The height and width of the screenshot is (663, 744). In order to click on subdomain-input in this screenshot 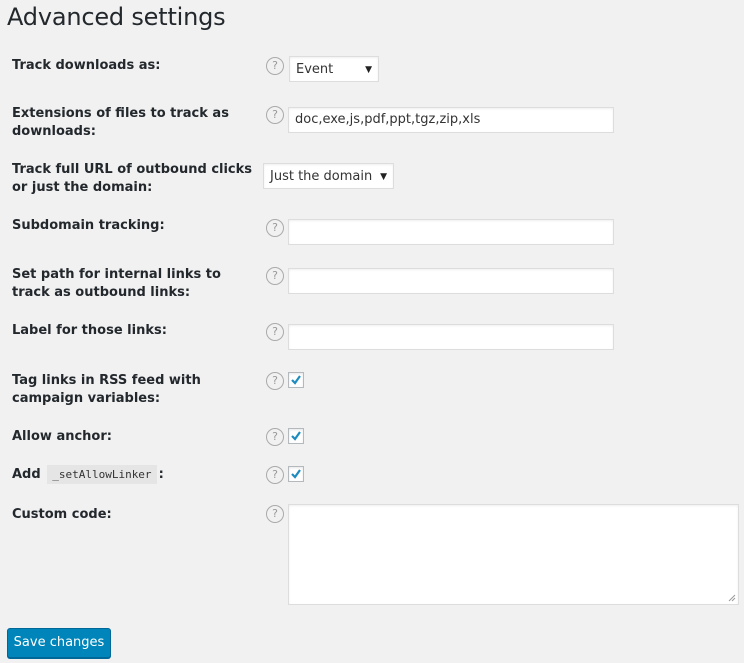, I will do `click(451, 232)`.